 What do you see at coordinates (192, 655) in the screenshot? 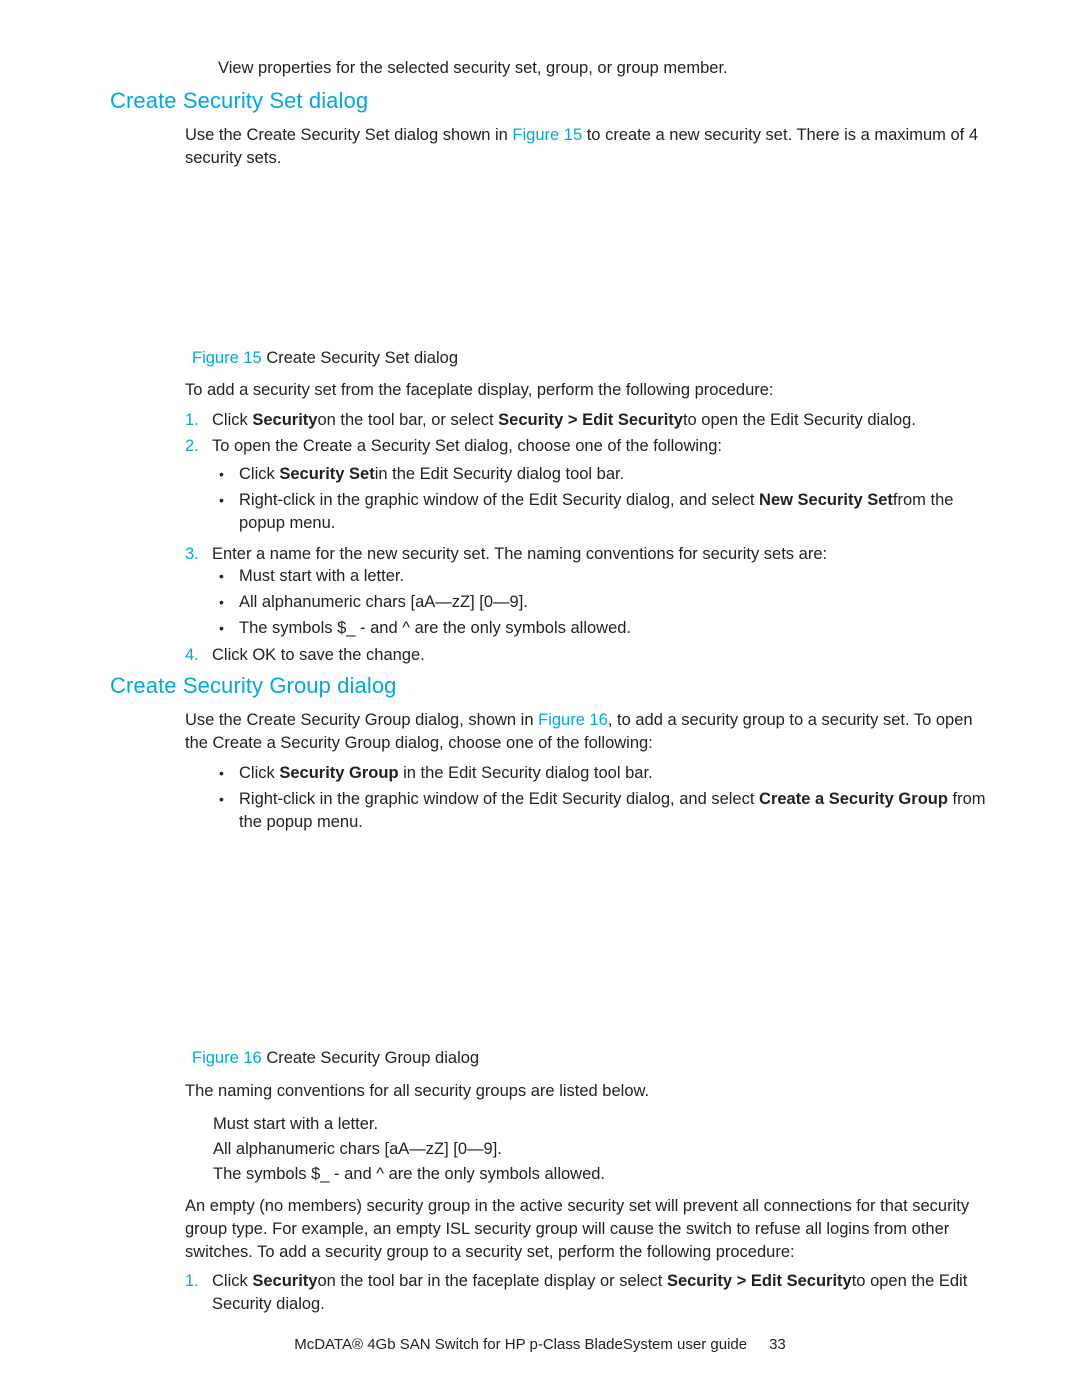
I see `list-number: 4.` at bounding box center [192, 655].